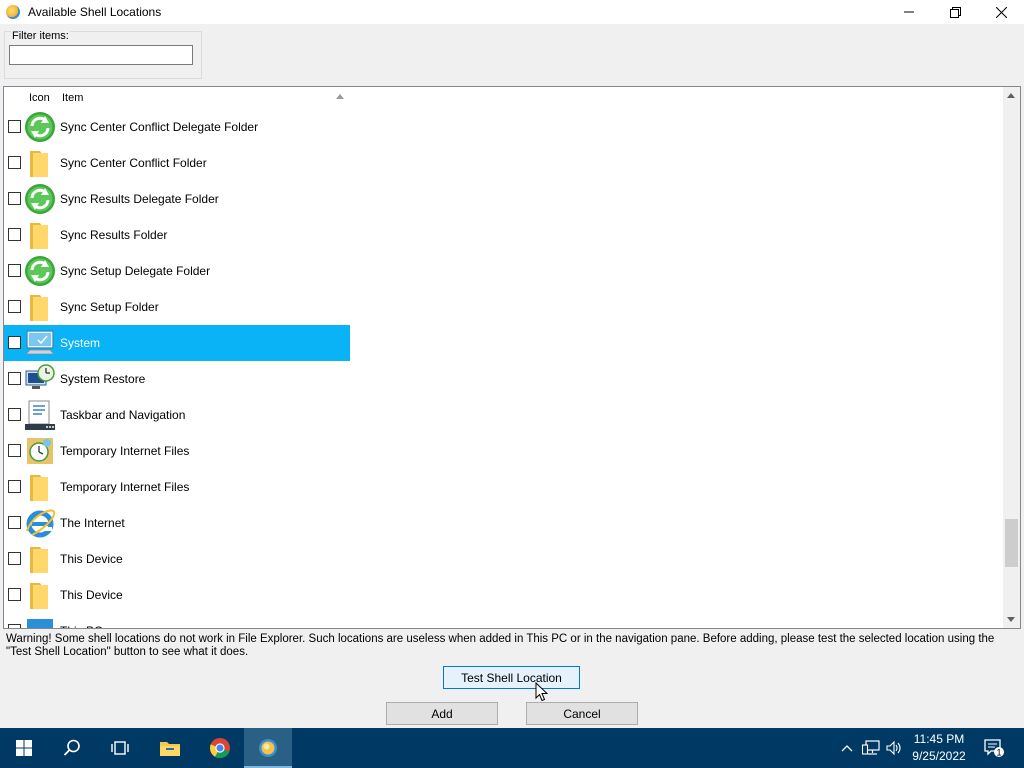 This screenshot has width=1024, height=768. Describe the element at coordinates (504, 271) in the screenshot. I see `list-item: Sync Setup Delegate Folder` at that location.